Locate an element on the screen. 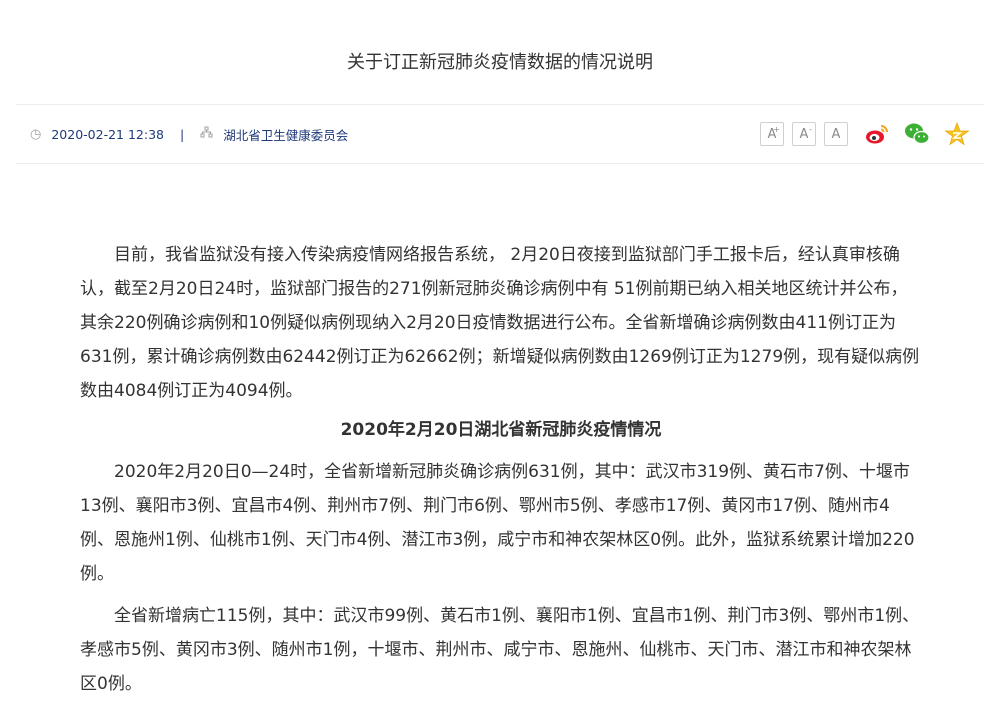 The height and width of the screenshot is (705, 1000). wechat-icon is located at coordinates (917, 134).